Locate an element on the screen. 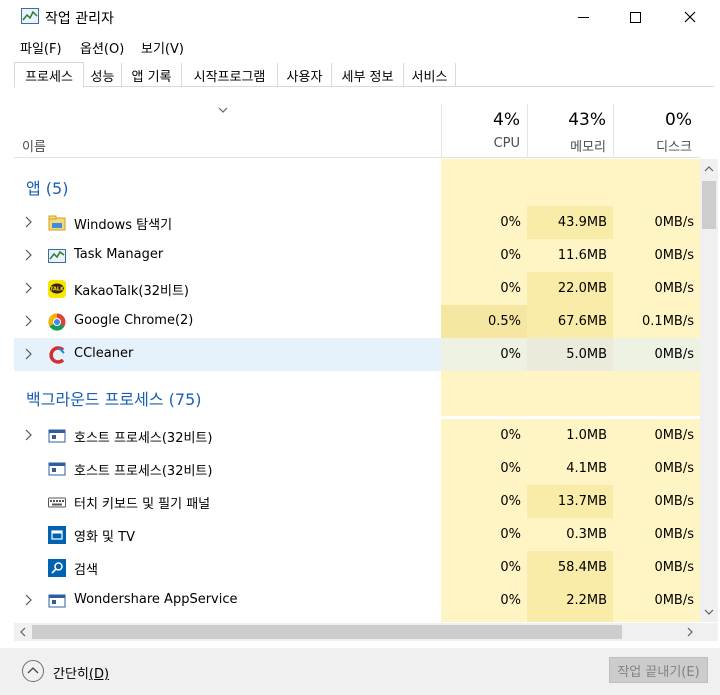  ccleaner-icon is located at coordinates (57, 355).